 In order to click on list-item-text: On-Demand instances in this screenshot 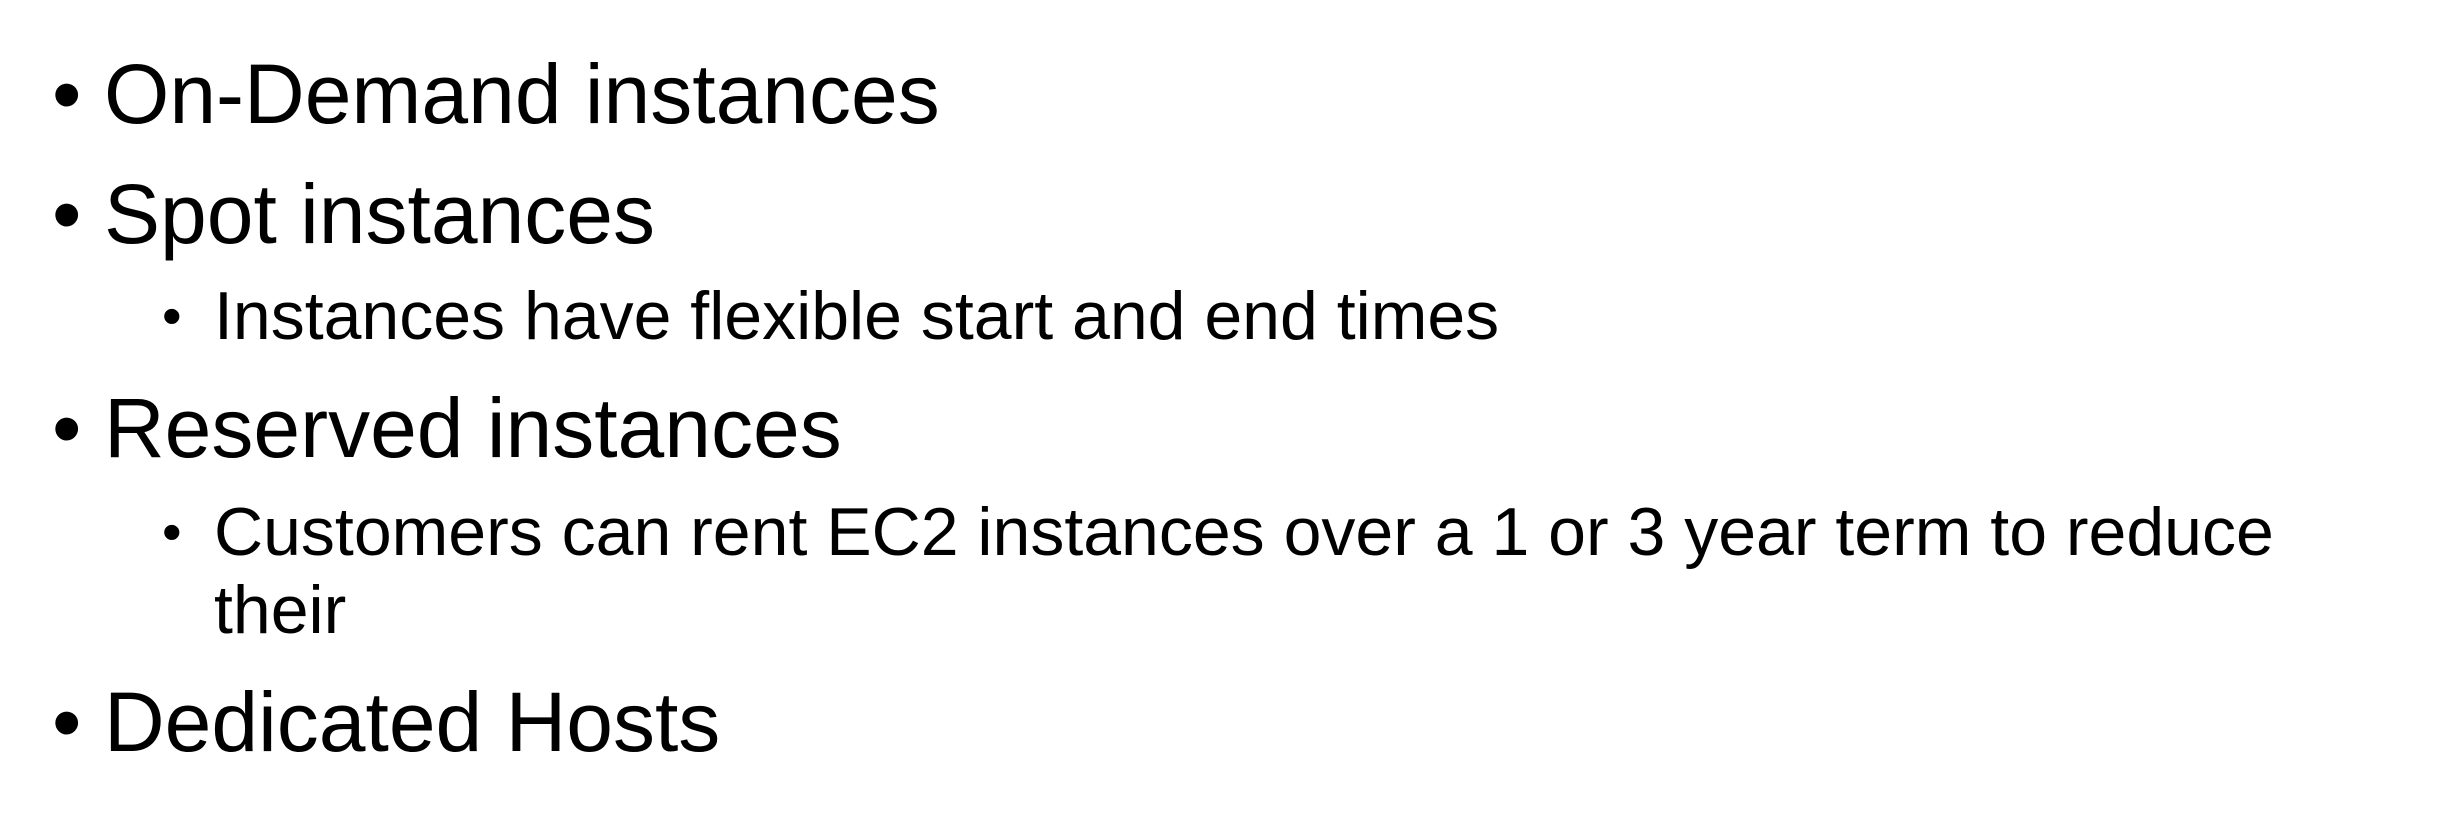, I will do `click(522, 94)`.